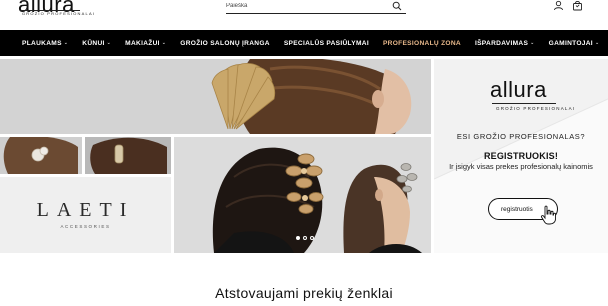  I want to click on laeti-title: LAETI, so click(85, 210).